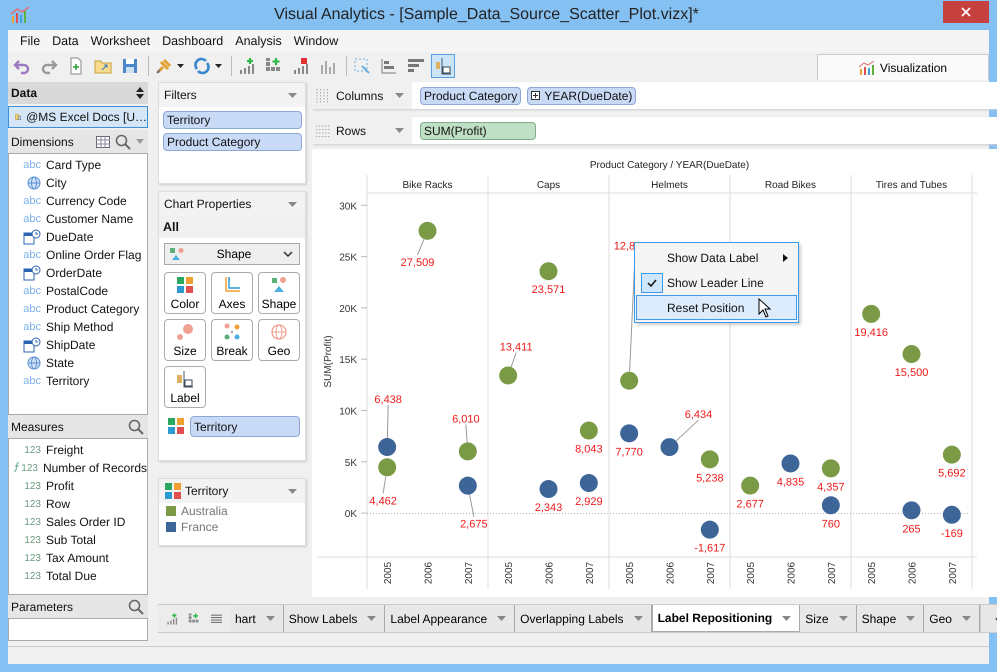  What do you see at coordinates (71, 540) in the screenshot?
I see `measure-field: Sub Total` at bounding box center [71, 540].